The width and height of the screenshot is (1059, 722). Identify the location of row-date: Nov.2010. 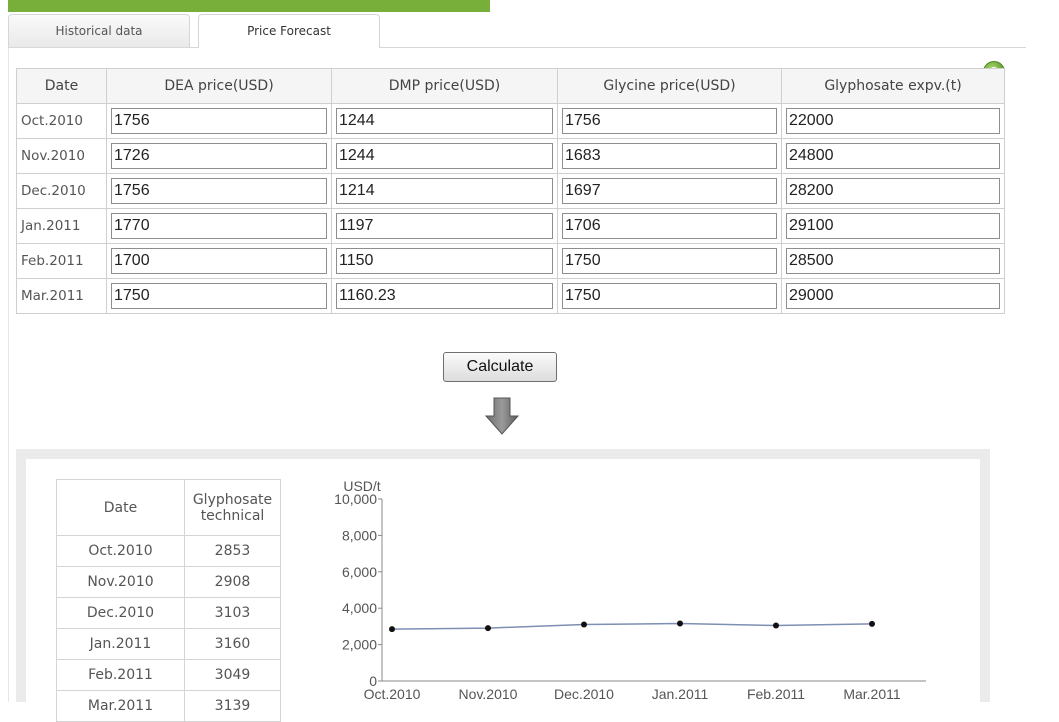
(61, 156).